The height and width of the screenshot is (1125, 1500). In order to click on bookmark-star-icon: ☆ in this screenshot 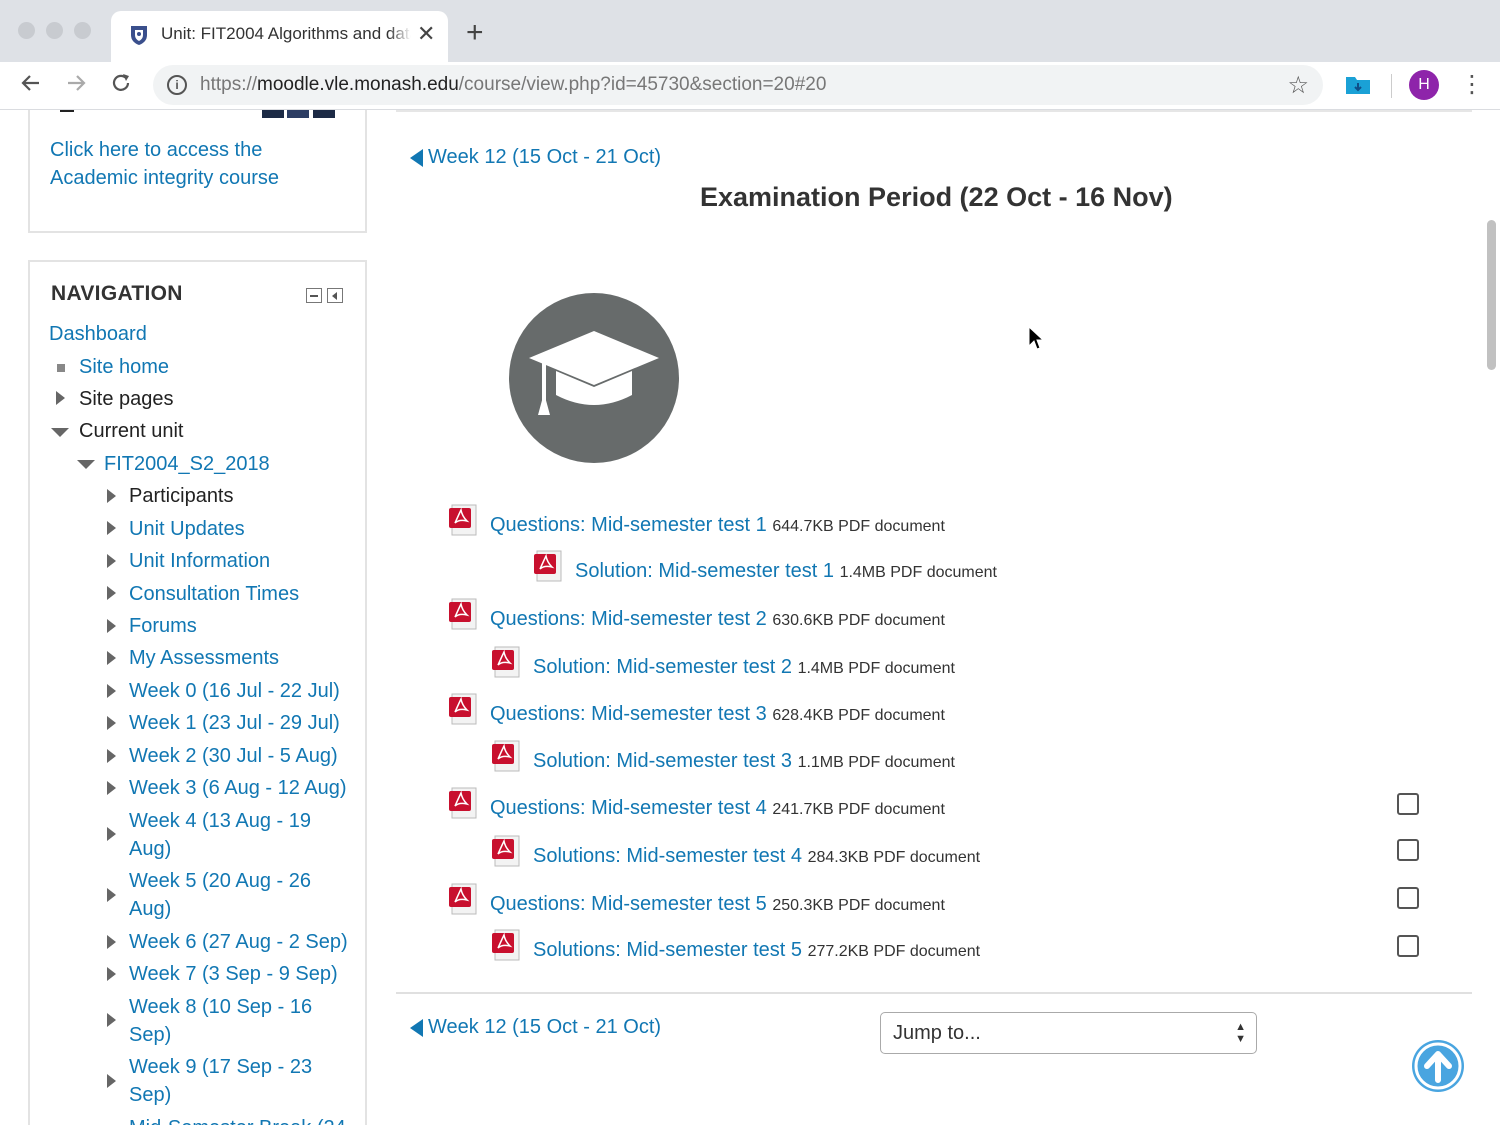, I will do `click(1298, 85)`.